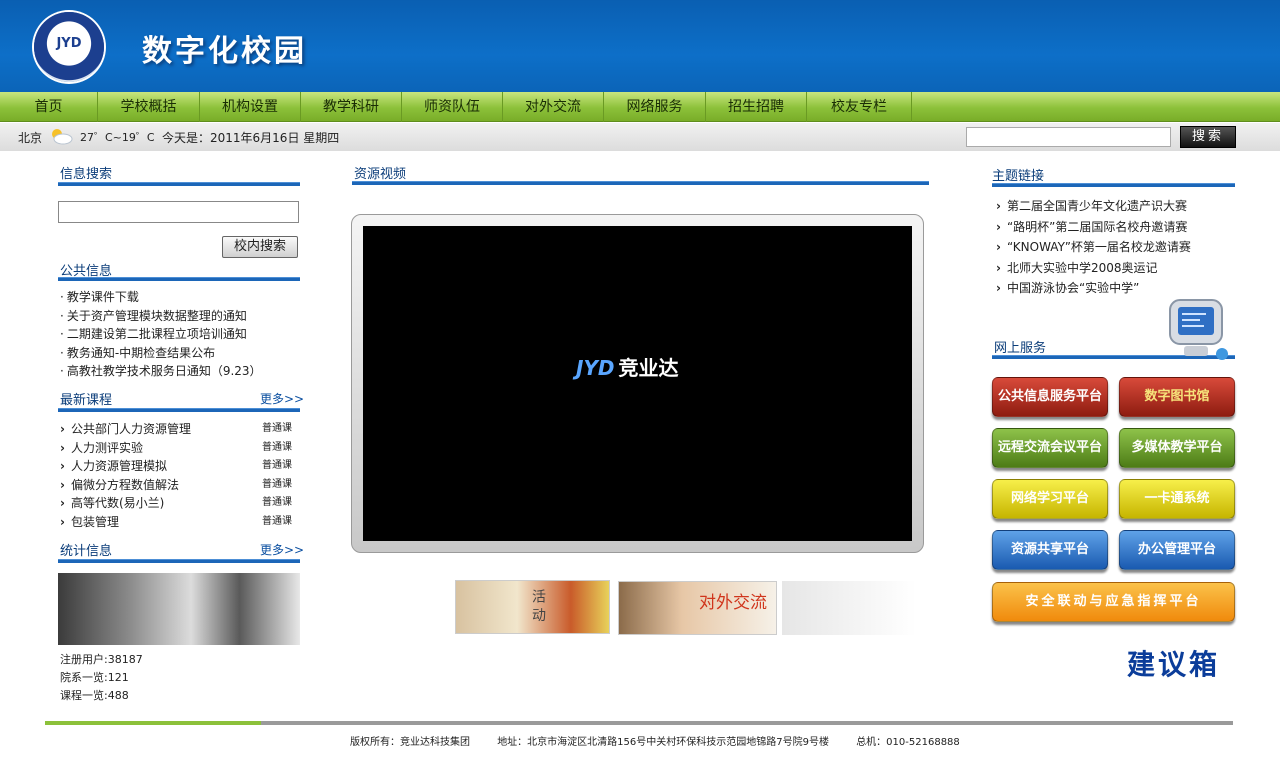 Image resolution: width=1280 pixels, height=773 pixels. What do you see at coordinates (859, 107) in the screenshot?
I see `nav-alumni: 校友专栏` at bounding box center [859, 107].